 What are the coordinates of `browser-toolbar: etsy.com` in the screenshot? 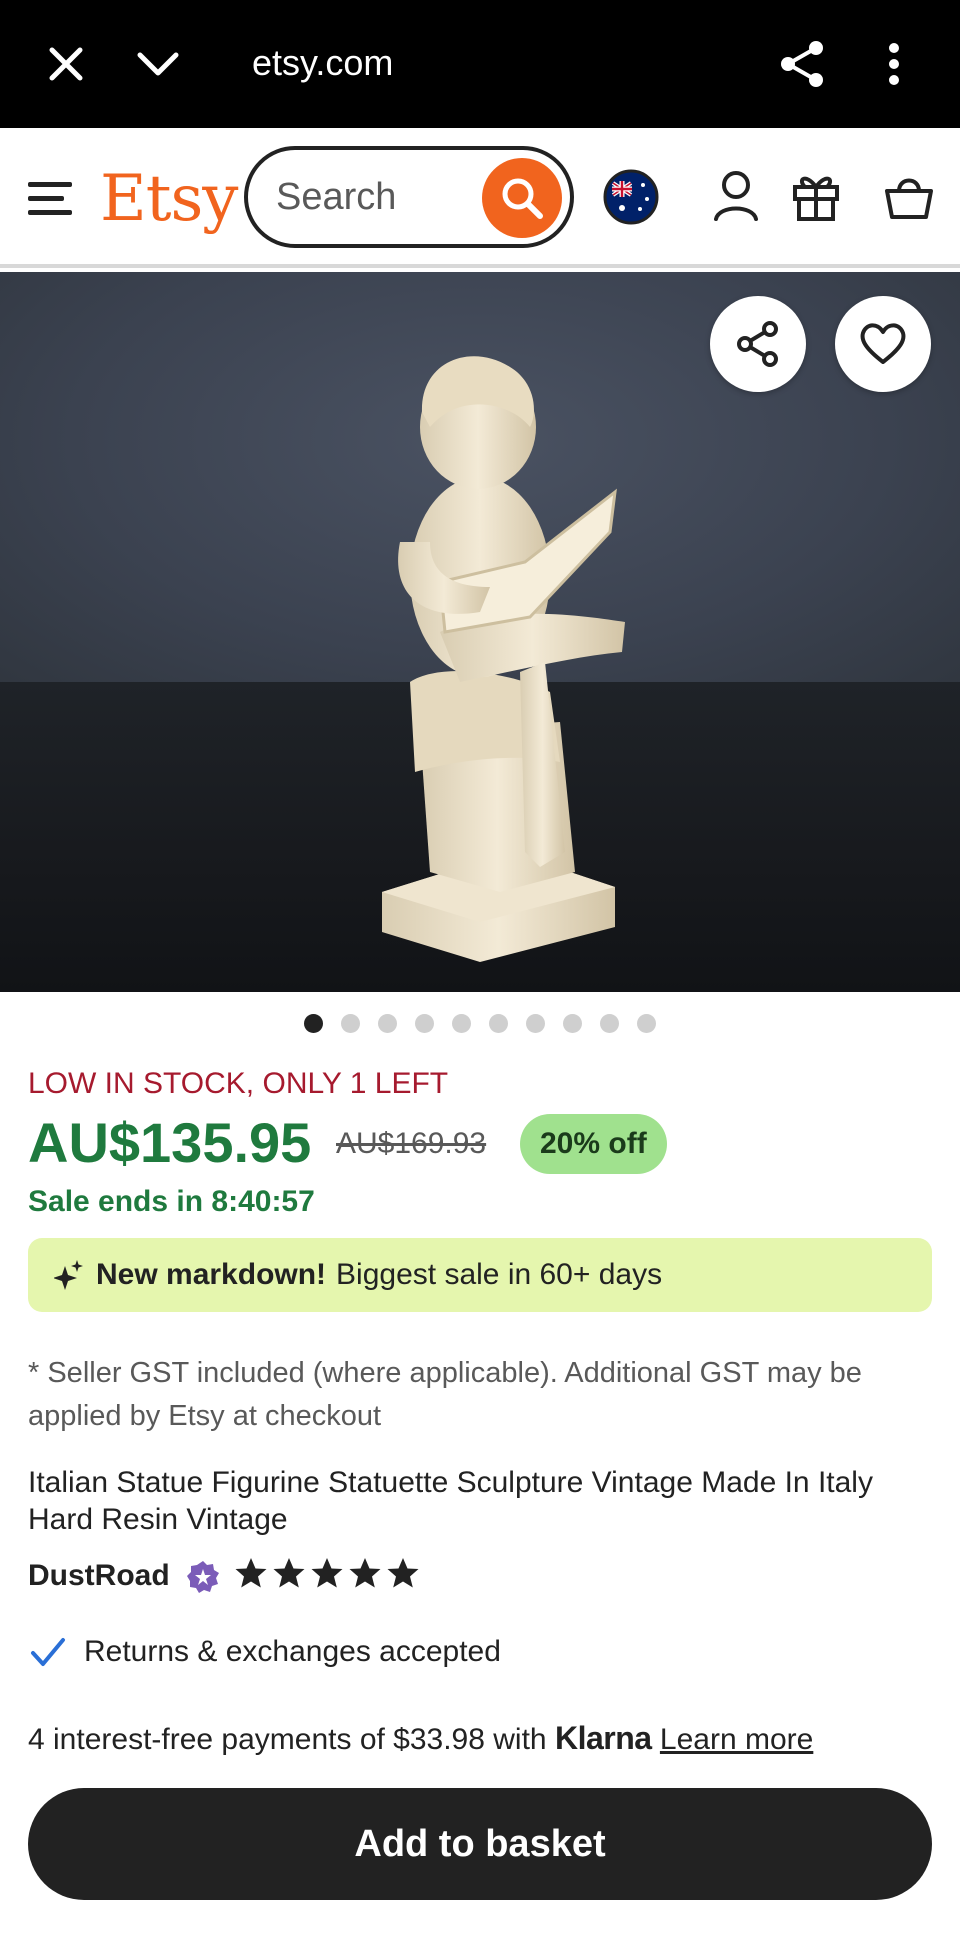 It's located at (480, 64).